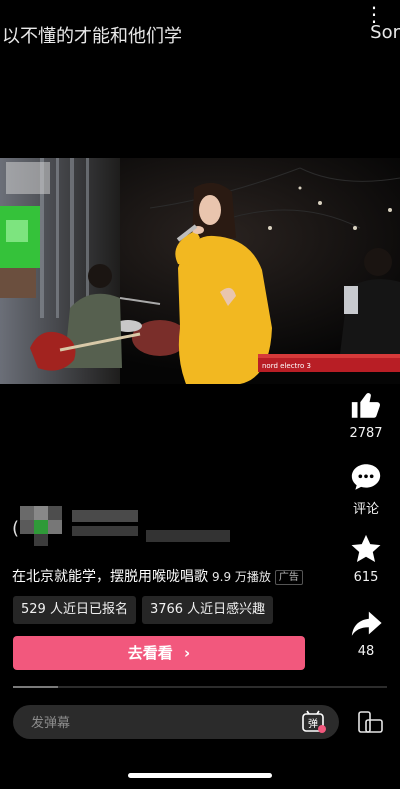 The height and width of the screenshot is (789, 400). I want to click on danmu-input, so click(151, 723).